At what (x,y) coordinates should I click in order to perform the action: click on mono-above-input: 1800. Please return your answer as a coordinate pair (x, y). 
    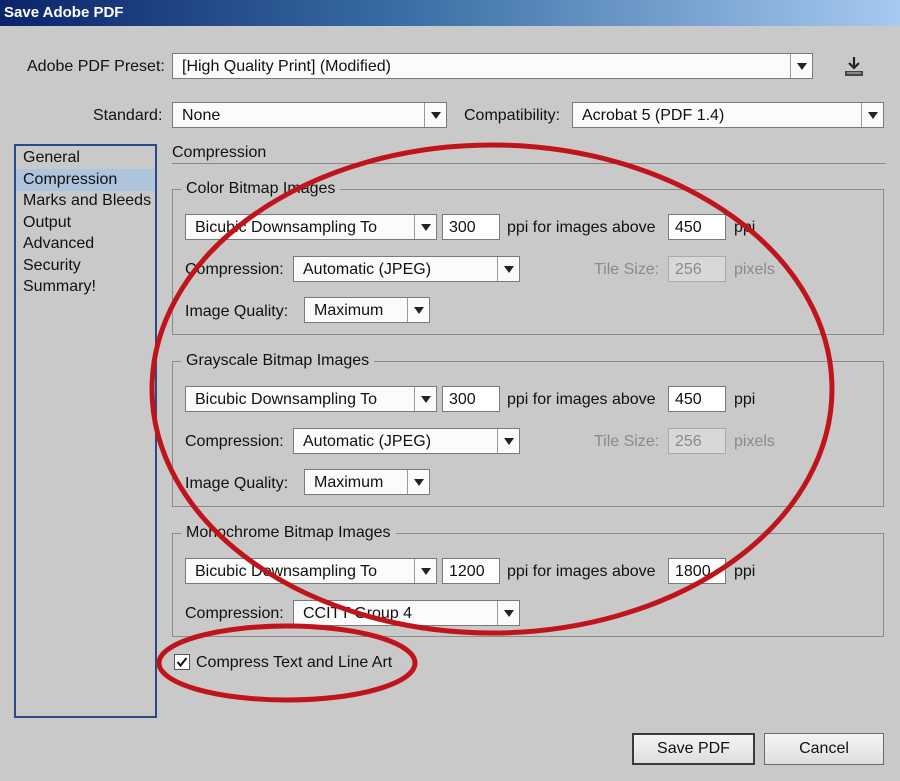
    Looking at the image, I should click on (697, 571).